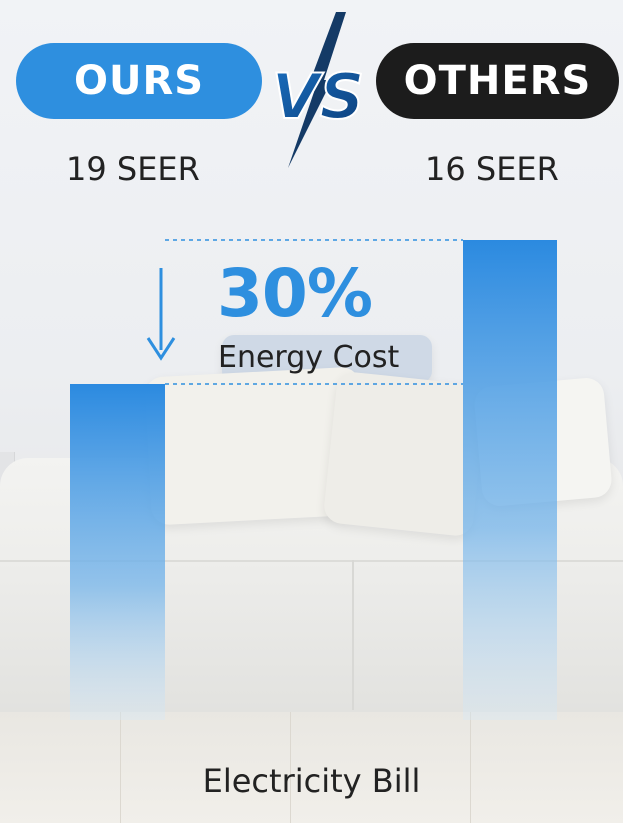 Image resolution: width=623 pixels, height=823 pixels. What do you see at coordinates (161, 314) in the screenshot?
I see `down-arrow-icon` at bounding box center [161, 314].